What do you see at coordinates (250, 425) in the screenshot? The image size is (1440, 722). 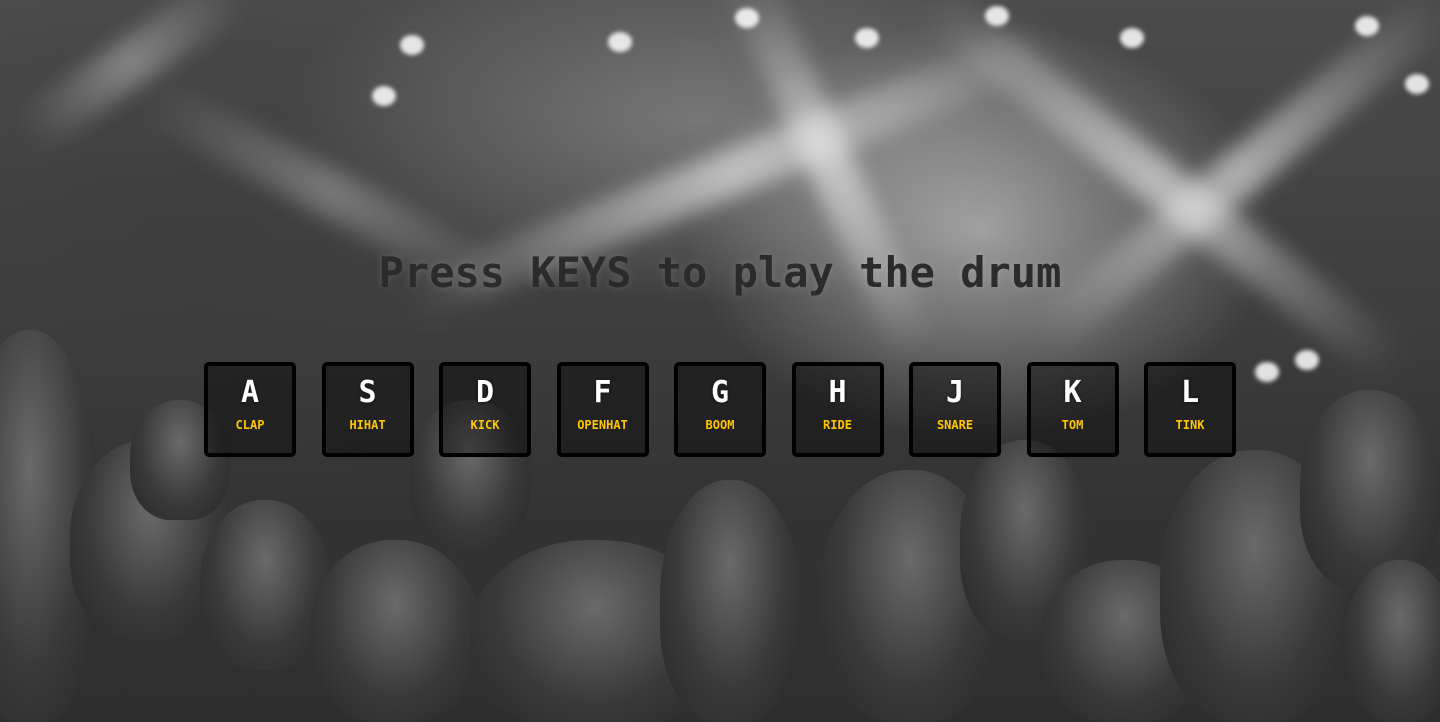 I see `sound-label: CLAP` at bounding box center [250, 425].